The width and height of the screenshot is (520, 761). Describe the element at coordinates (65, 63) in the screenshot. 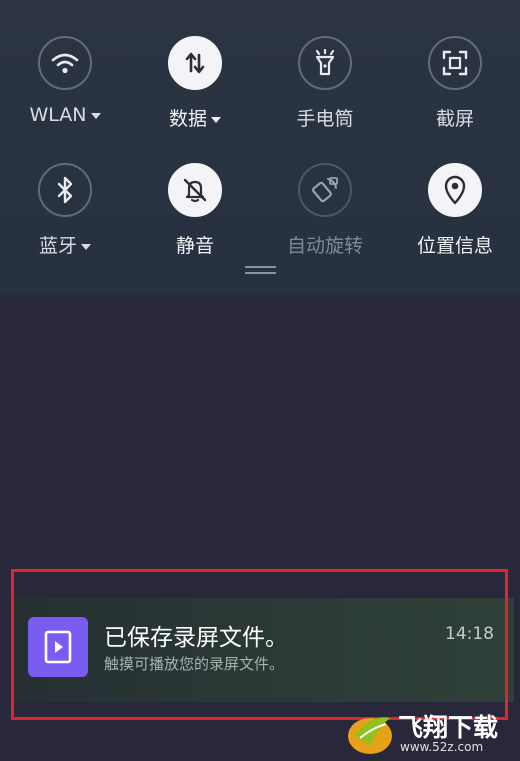

I see `wifi-icon` at that location.